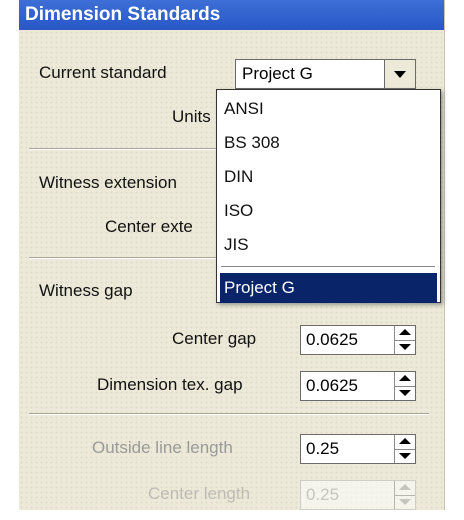 The image size is (464, 520). What do you see at coordinates (323, 448) in the screenshot?
I see `outside-line-length-value: 0.25` at bounding box center [323, 448].